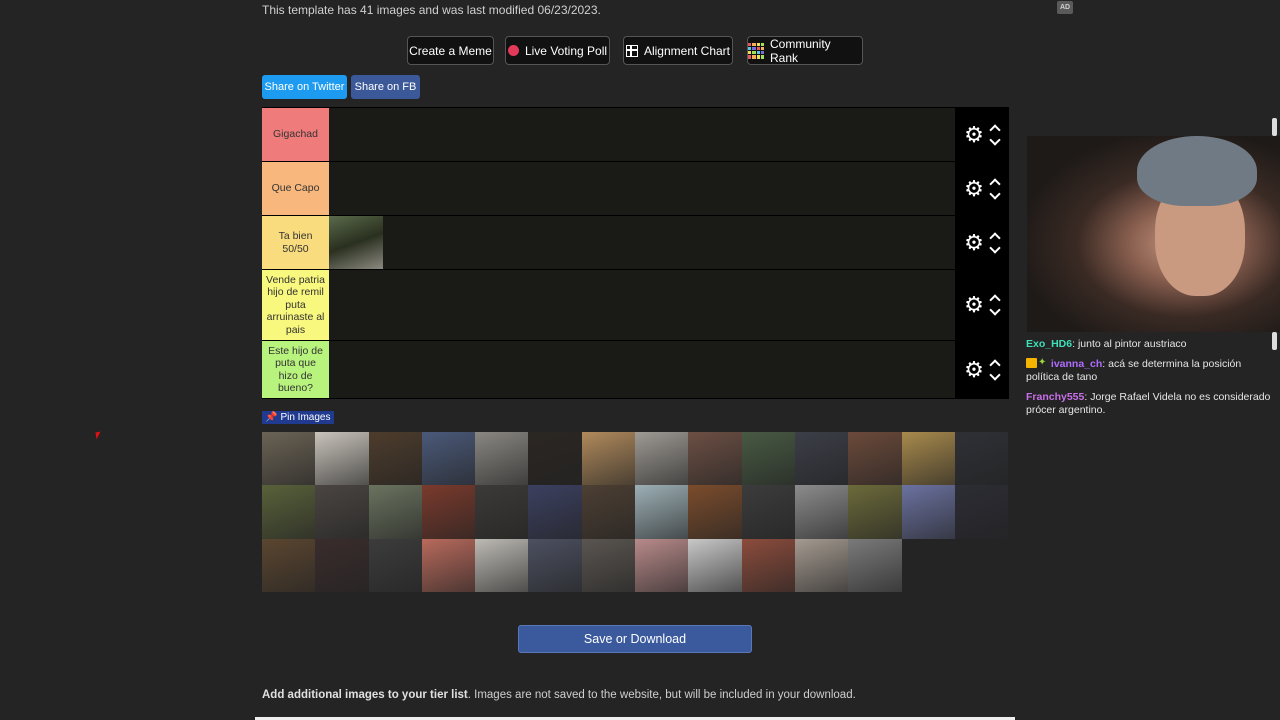 The image size is (1280, 720). I want to click on sparkle-badge-icon: ✦, so click(1042, 362).